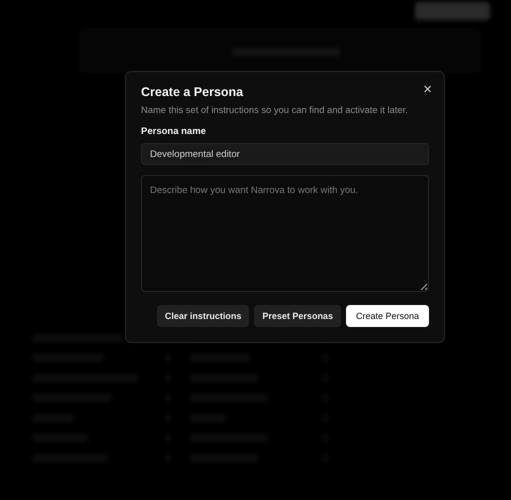  What do you see at coordinates (387, 316) in the screenshot?
I see `create-button: Create Persona` at bounding box center [387, 316].